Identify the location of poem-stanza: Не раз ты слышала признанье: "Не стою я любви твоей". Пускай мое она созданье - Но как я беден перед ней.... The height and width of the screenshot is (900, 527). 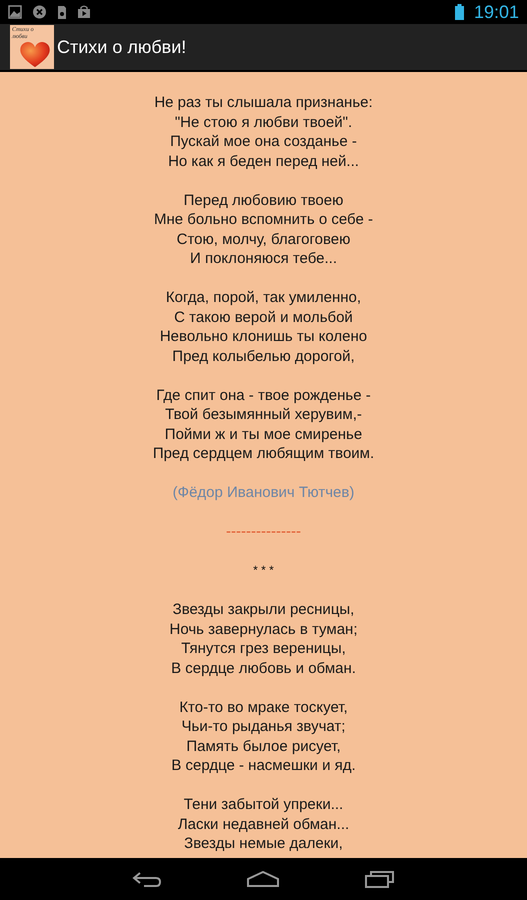
(263, 132).